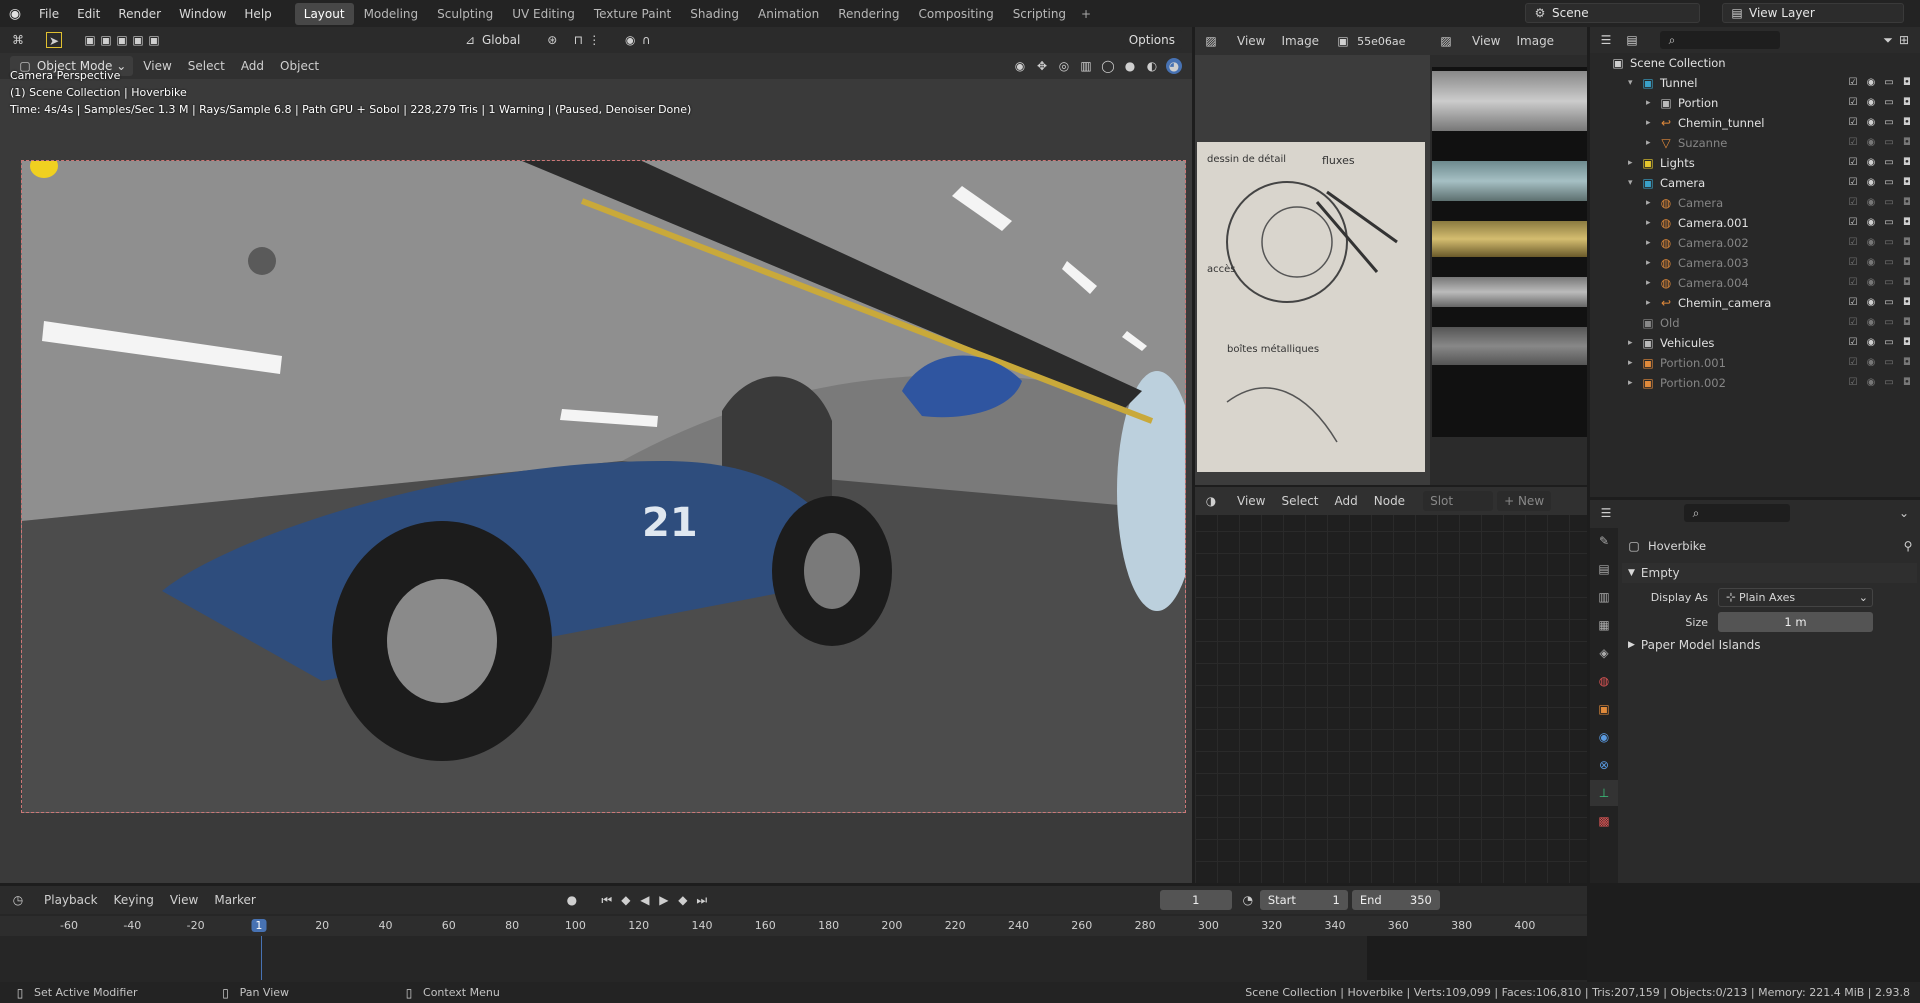  I want to click on filter-icon: ⏷, so click(1888, 40).